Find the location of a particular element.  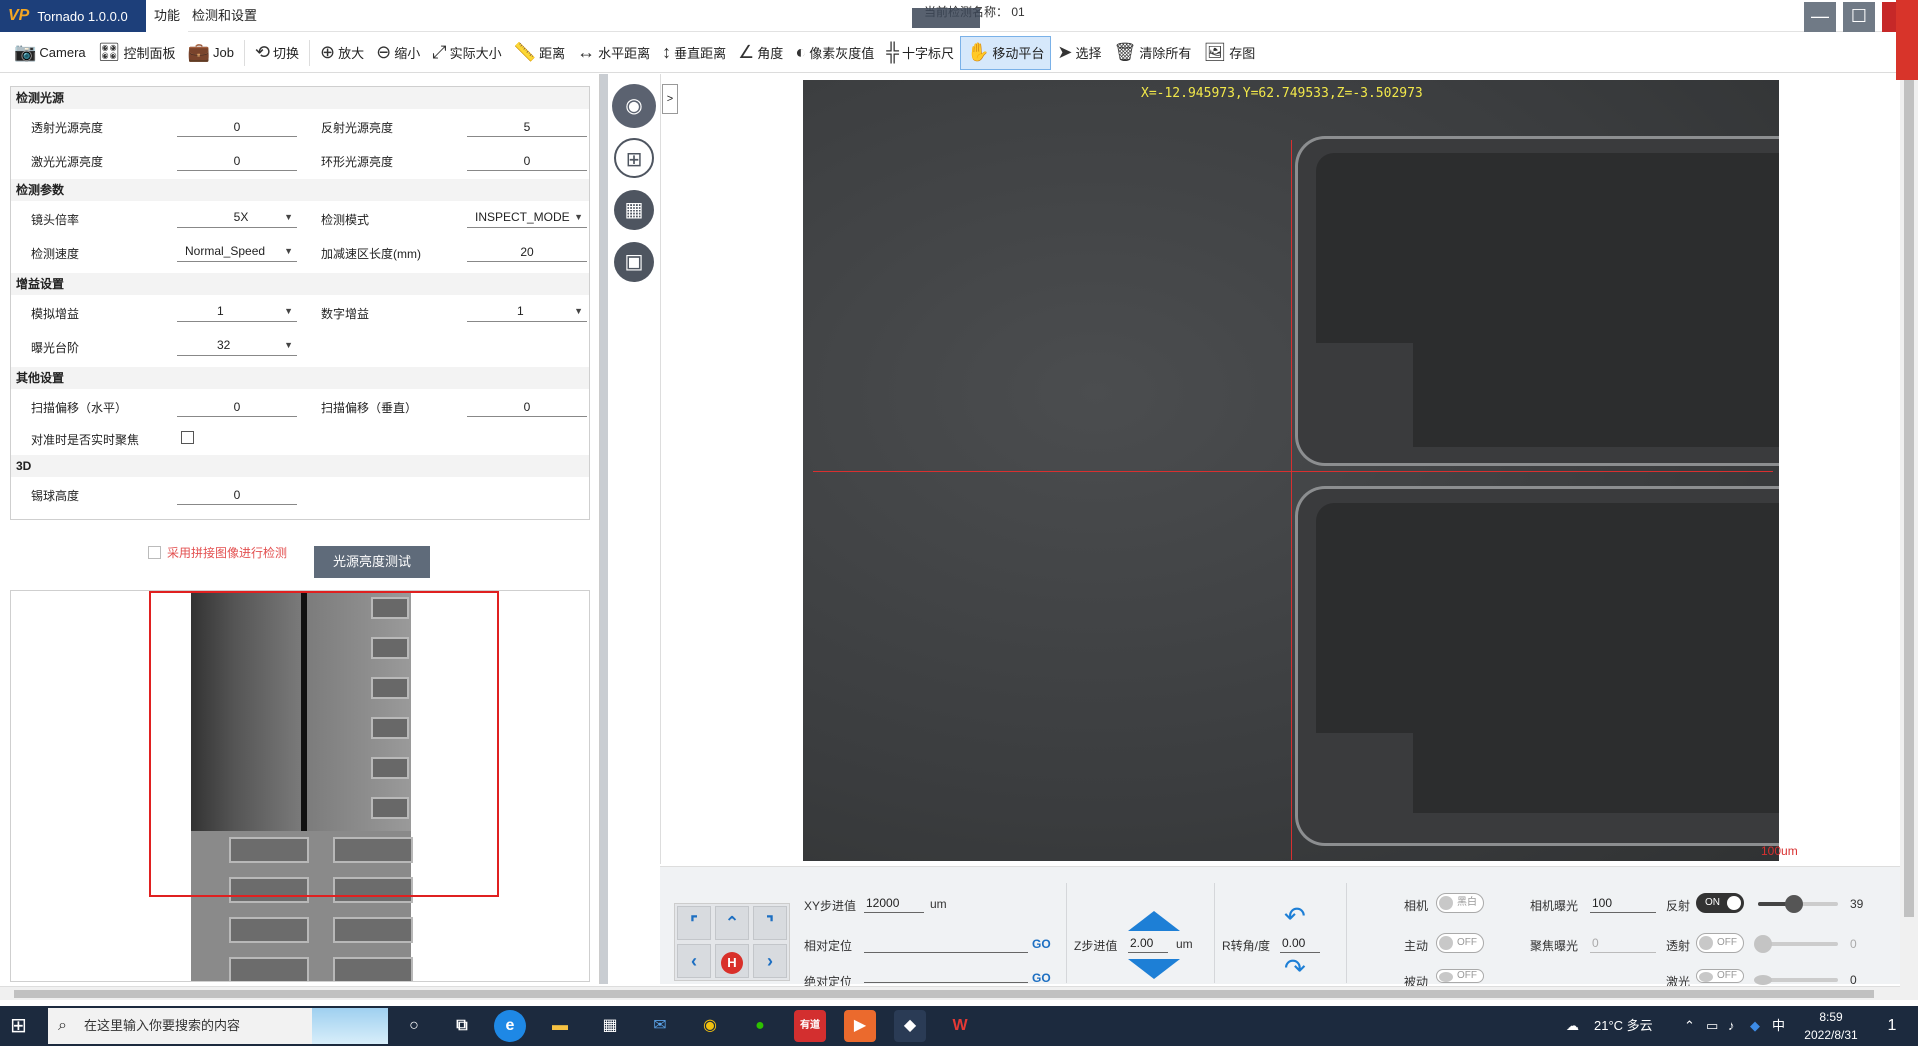

home-button: H is located at coordinates (732, 961).